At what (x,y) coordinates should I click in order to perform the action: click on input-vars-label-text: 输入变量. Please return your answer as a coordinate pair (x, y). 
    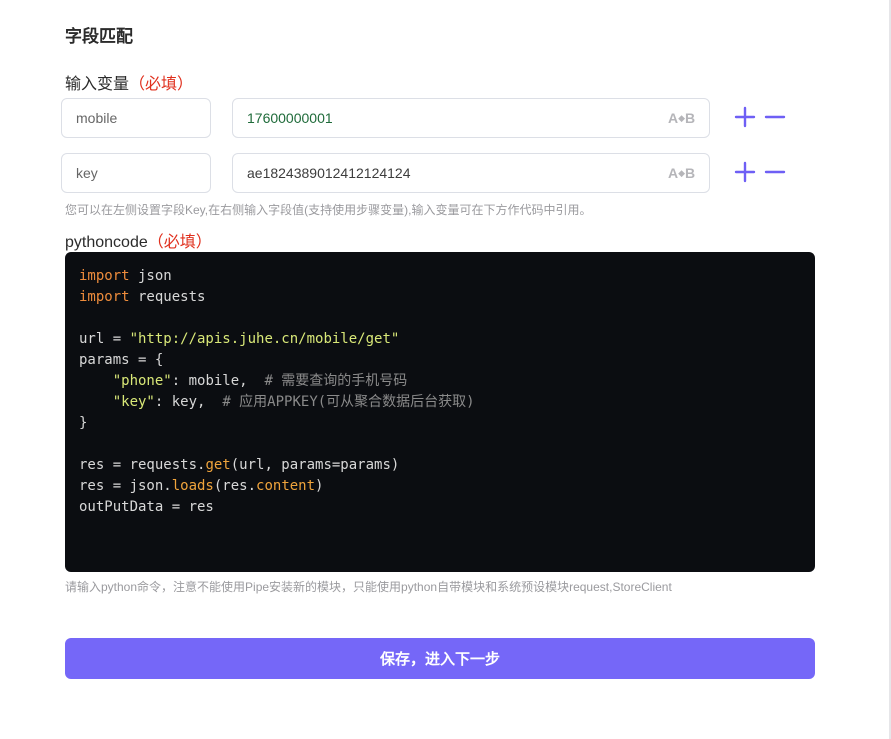
    Looking at the image, I should click on (97, 84).